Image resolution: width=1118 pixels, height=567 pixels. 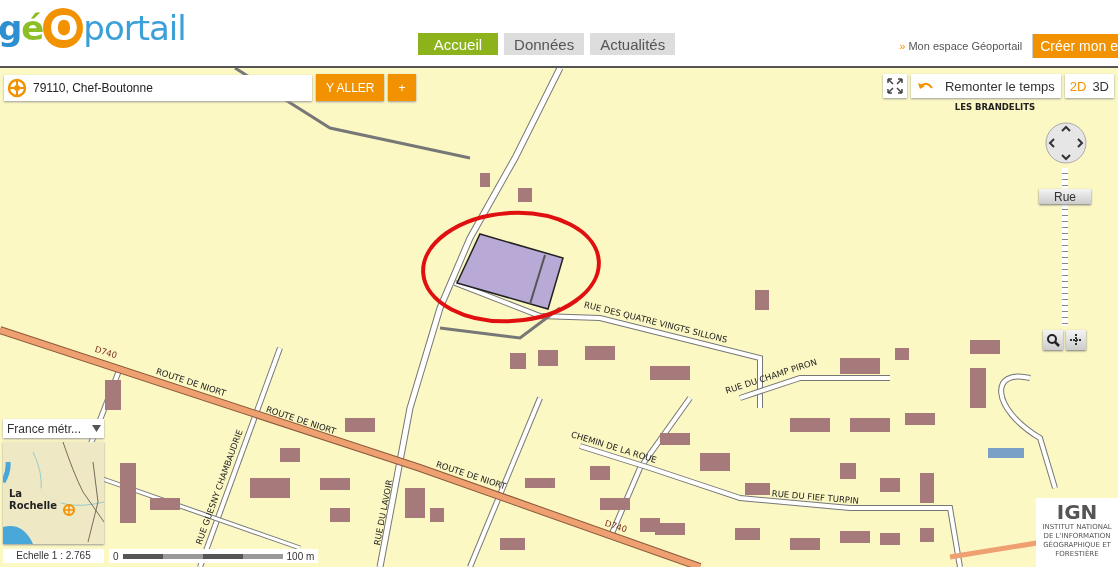 I want to click on pan-control-icon, so click(x=1066, y=143).